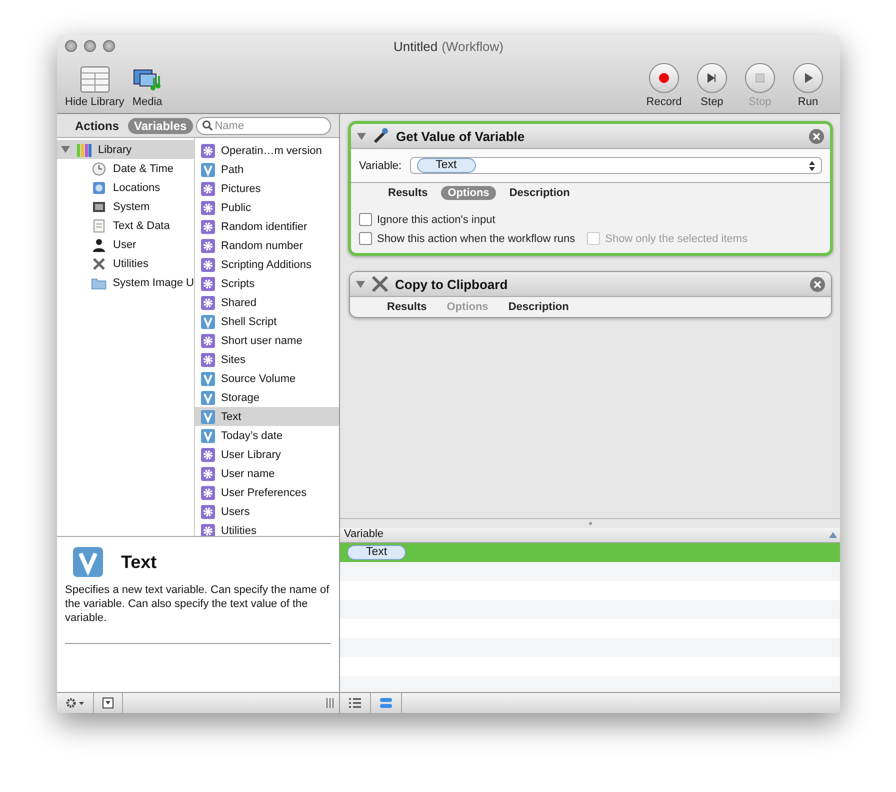  What do you see at coordinates (267, 245) in the screenshot?
I see `variable-item: Random number` at bounding box center [267, 245].